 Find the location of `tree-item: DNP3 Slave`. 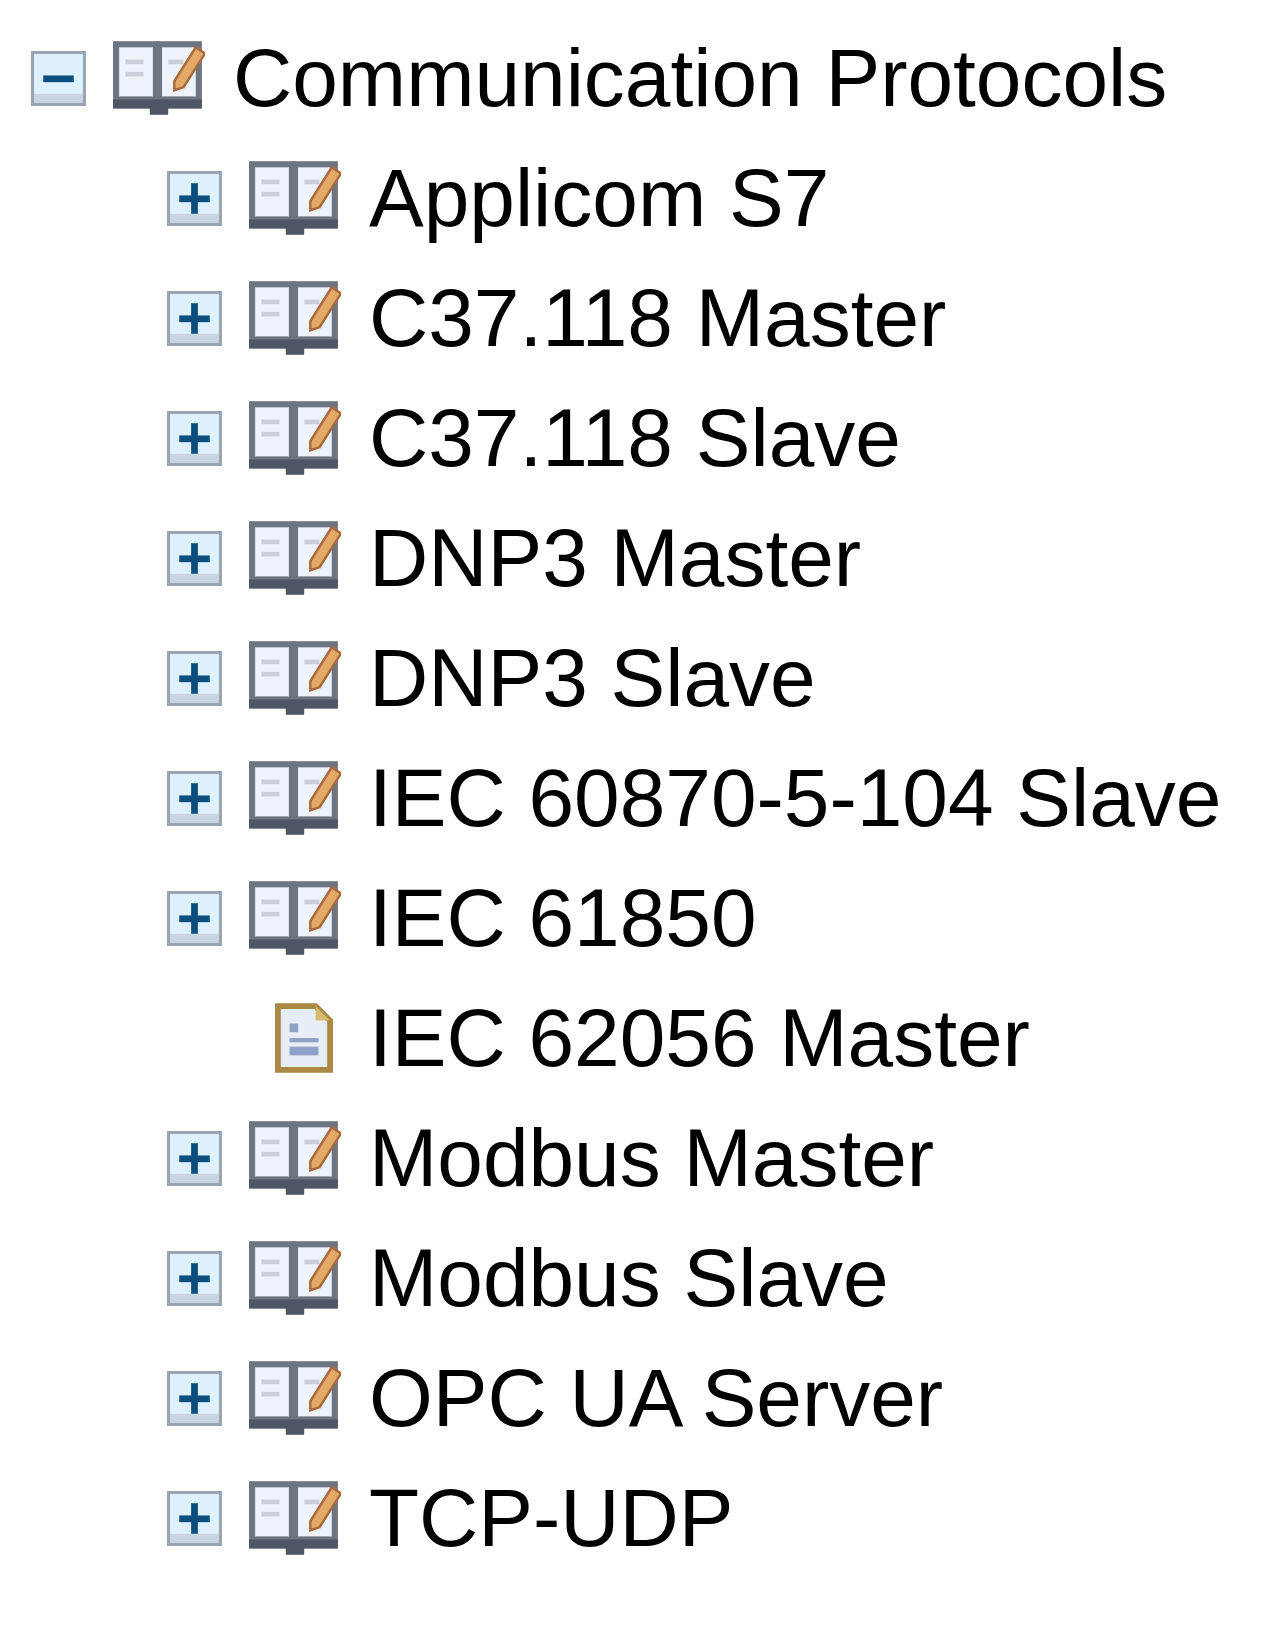

tree-item: DNP3 Slave is located at coordinates (592, 678).